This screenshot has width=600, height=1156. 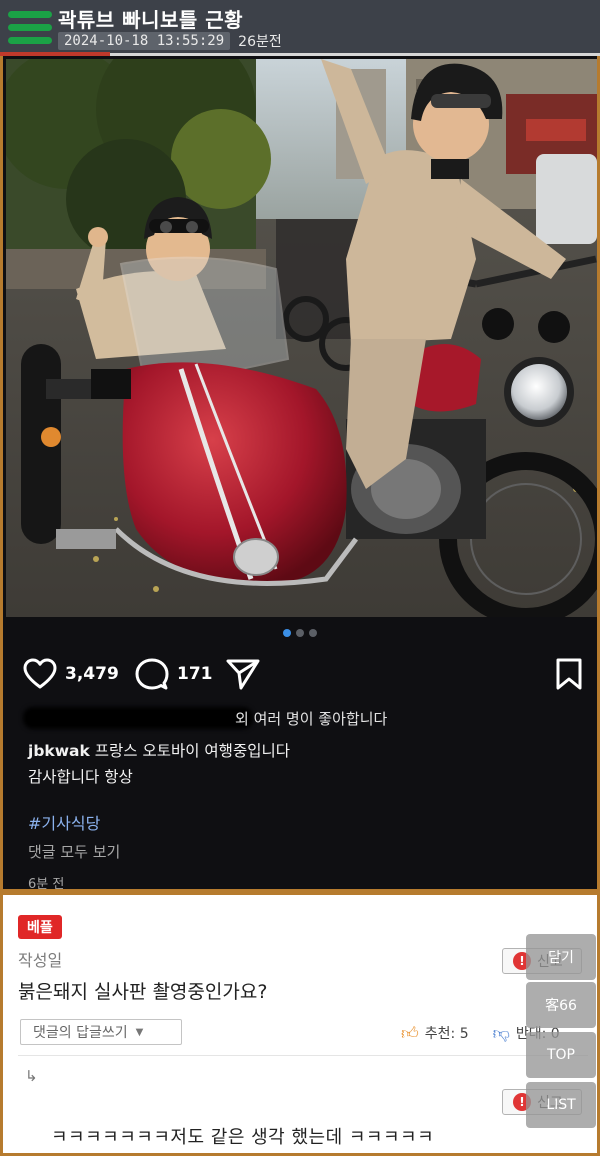 I want to click on comment-count-button: 客66, so click(x=561, y=1005).